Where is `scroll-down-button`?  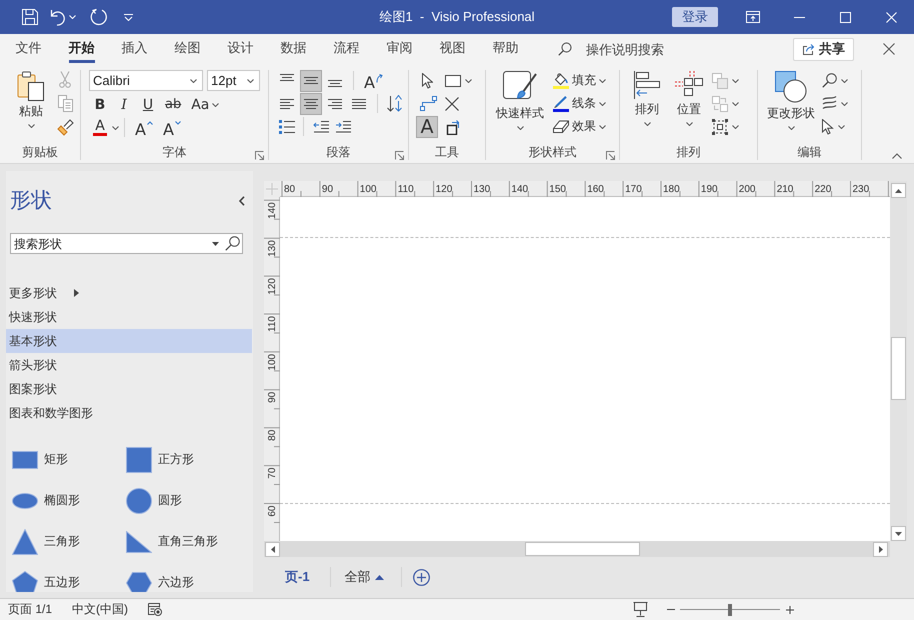 scroll-down-button is located at coordinates (898, 533).